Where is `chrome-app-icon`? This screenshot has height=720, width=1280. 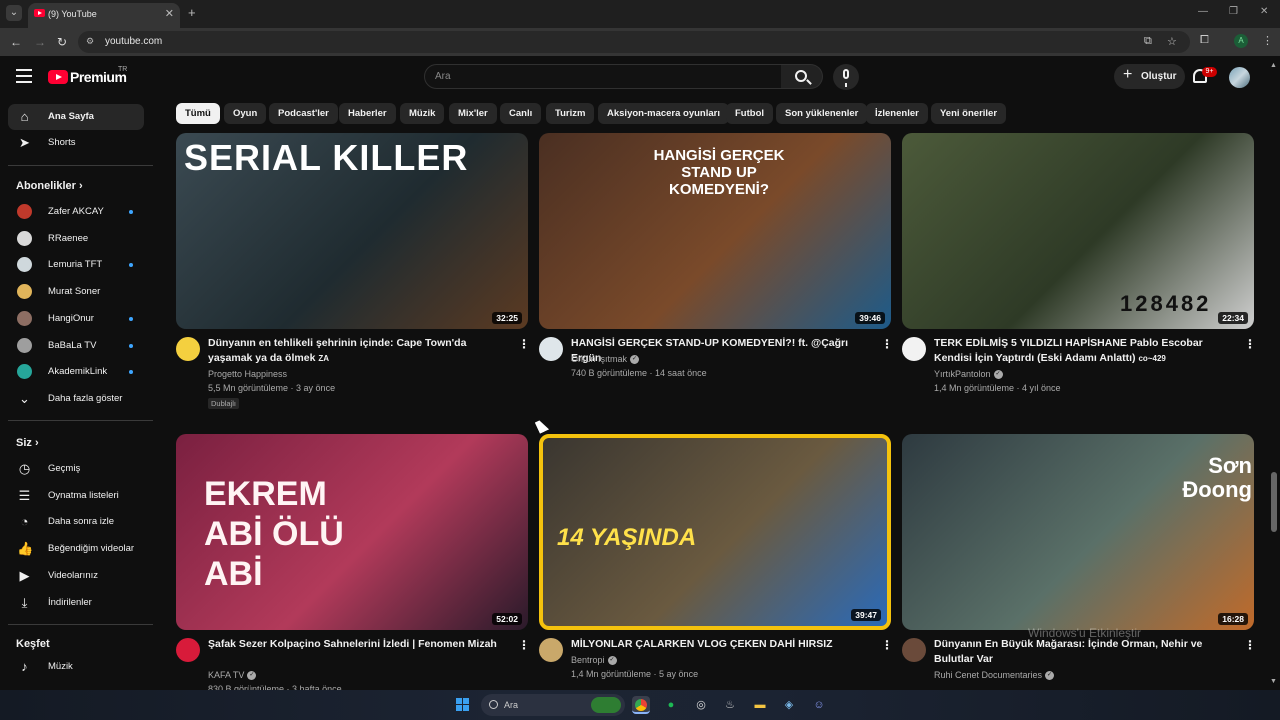 chrome-app-icon is located at coordinates (641, 705).